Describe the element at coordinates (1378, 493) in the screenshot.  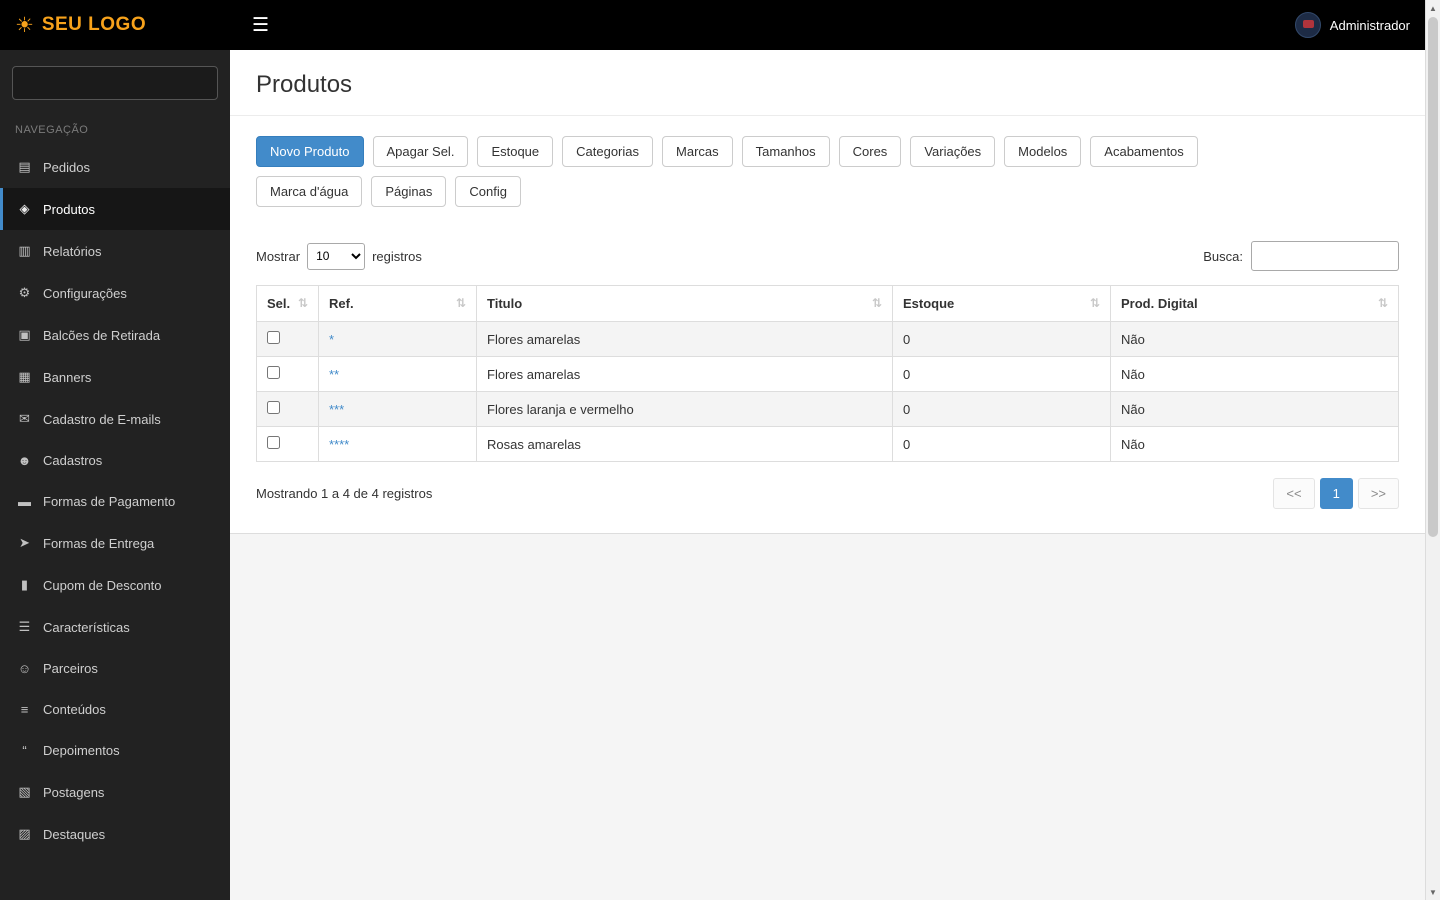
I see `pagination-next-button: >>` at that location.